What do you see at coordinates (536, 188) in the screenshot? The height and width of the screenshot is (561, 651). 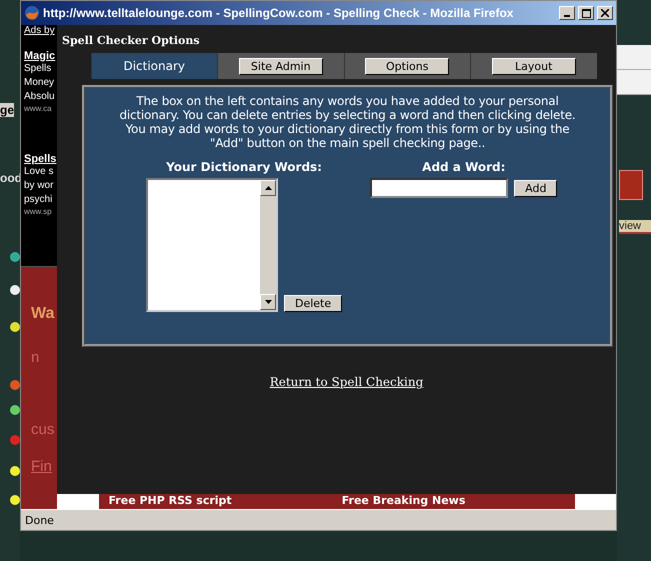 I see `add-button: Add` at bounding box center [536, 188].